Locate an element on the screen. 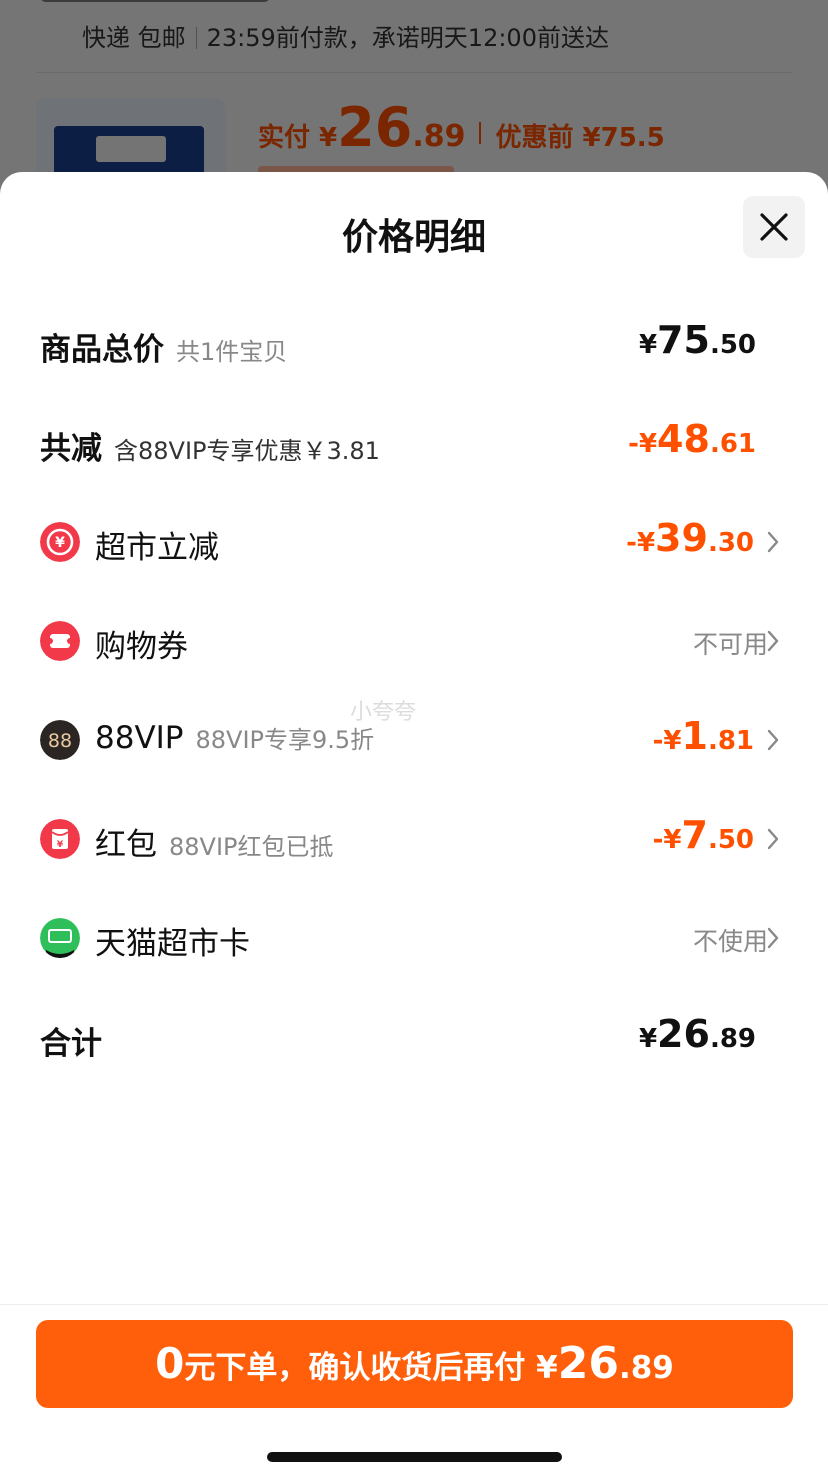  close-icon is located at coordinates (774, 227).